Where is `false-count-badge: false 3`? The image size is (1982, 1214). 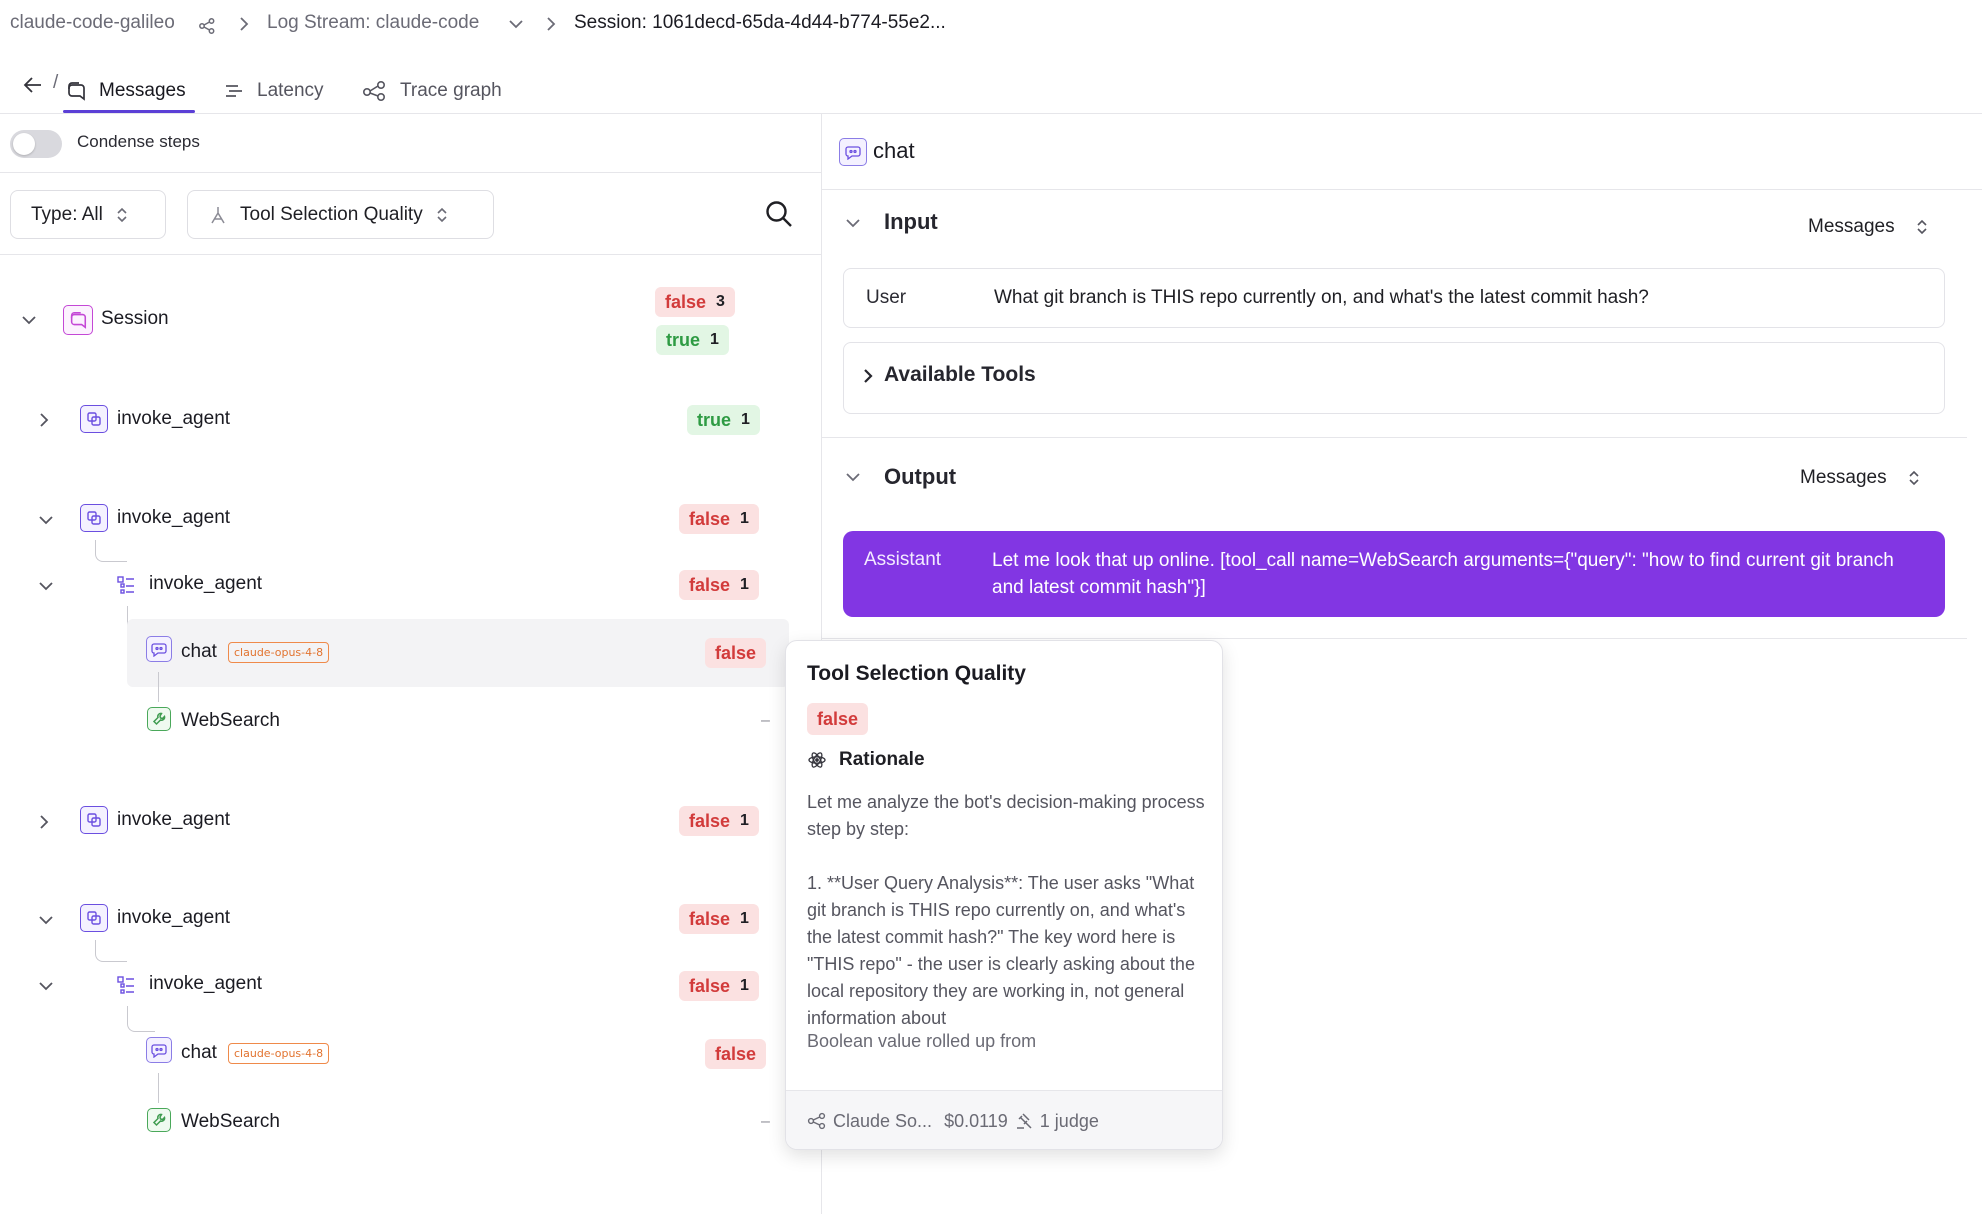 false-count-badge: false 3 is located at coordinates (695, 302).